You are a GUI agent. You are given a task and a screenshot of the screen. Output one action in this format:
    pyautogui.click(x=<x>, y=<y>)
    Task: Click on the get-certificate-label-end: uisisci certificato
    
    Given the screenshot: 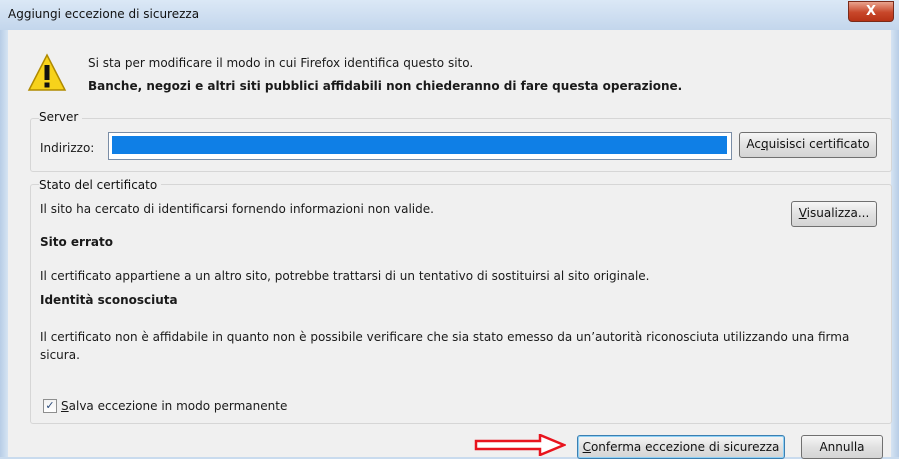 What is the action you would take?
    pyautogui.click(x=819, y=144)
    